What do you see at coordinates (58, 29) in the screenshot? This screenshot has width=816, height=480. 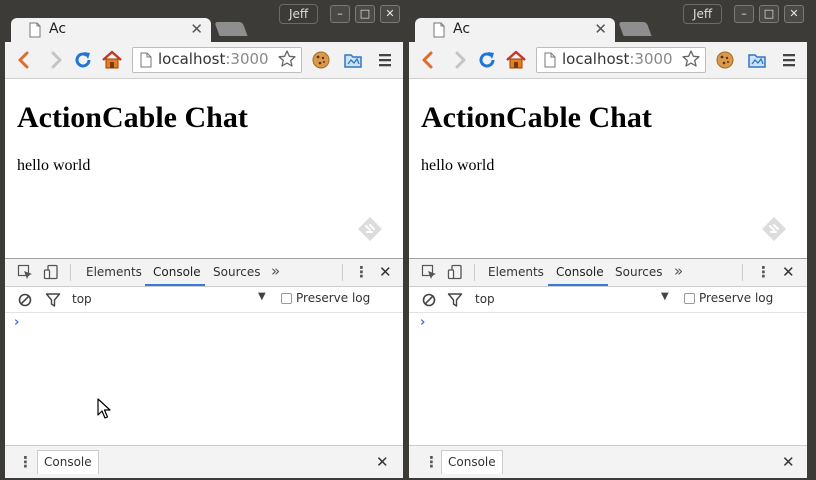 I see `tab-title: Ac` at bounding box center [58, 29].